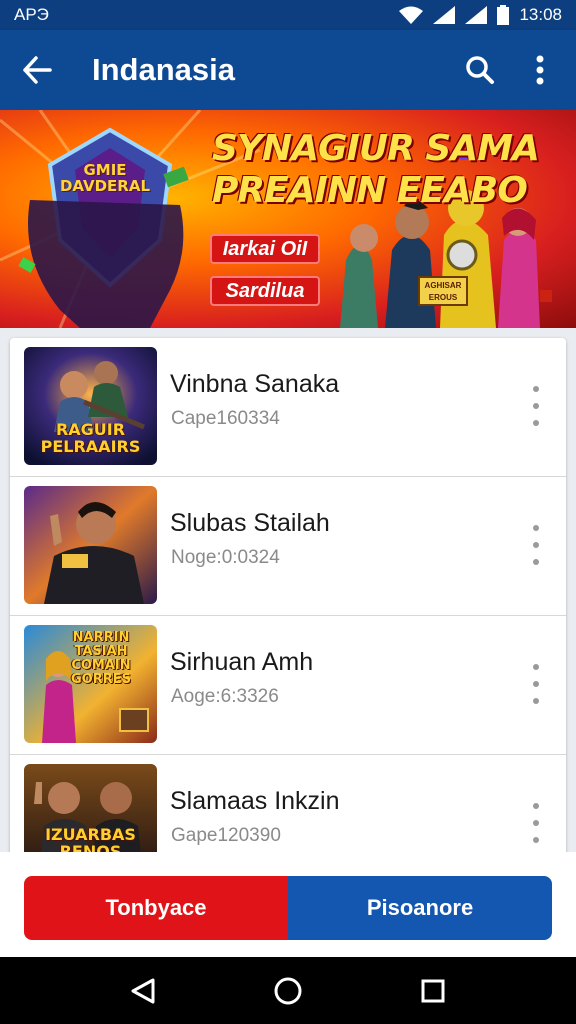  What do you see at coordinates (90, 545) in the screenshot?
I see `game-thumbnail` at bounding box center [90, 545].